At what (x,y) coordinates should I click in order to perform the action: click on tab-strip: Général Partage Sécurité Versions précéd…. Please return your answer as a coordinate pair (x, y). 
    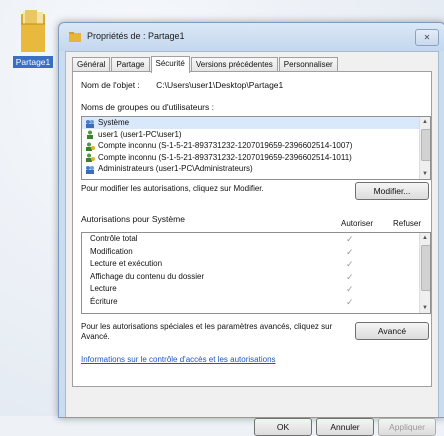
    Looking at the image, I should click on (205, 64).